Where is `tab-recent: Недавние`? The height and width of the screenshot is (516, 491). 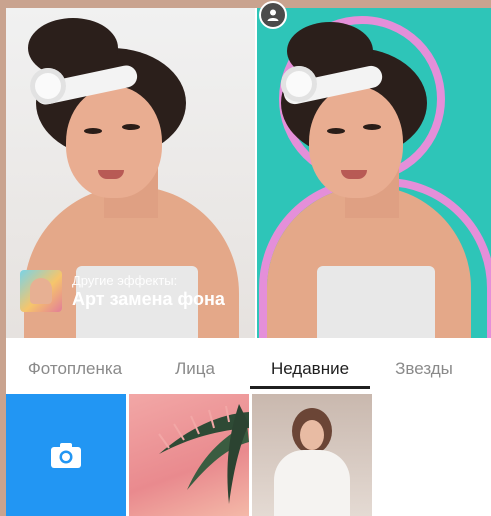 tab-recent: Недавние is located at coordinates (310, 368).